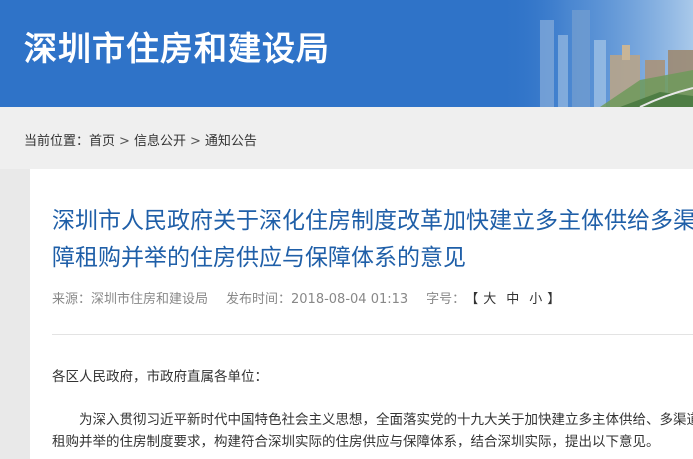  I want to click on bracket-close: 】, so click(554, 299).